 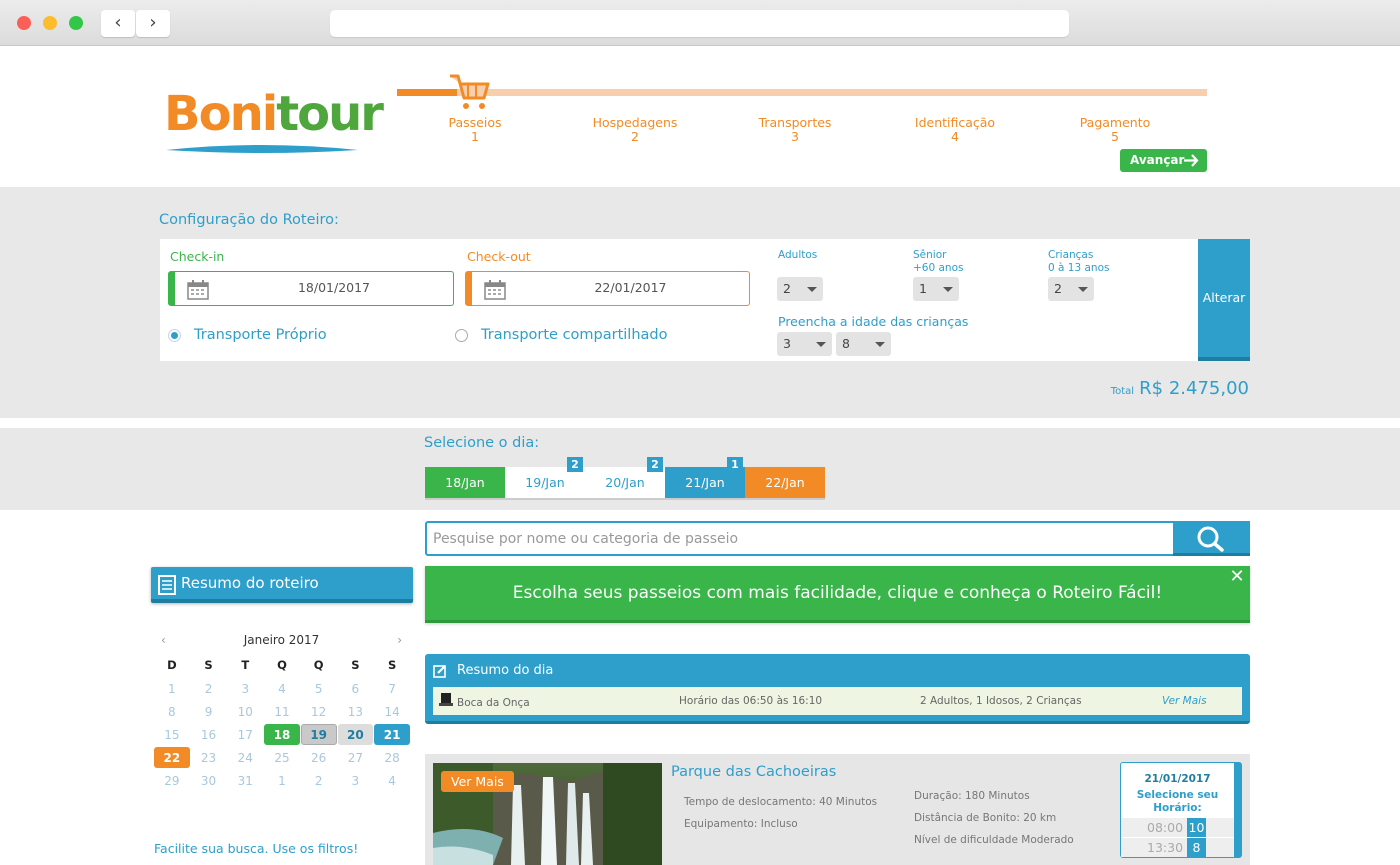 I want to click on time-slot-prompt: Selecione seu Horário:, so click(x=1177, y=801).